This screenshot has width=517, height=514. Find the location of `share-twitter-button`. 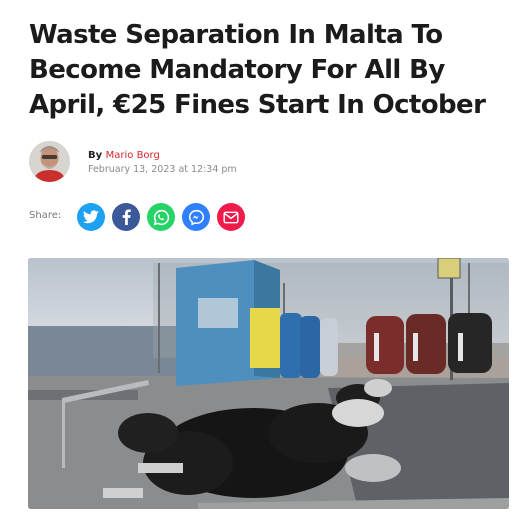

share-twitter-button is located at coordinates (91, 217).